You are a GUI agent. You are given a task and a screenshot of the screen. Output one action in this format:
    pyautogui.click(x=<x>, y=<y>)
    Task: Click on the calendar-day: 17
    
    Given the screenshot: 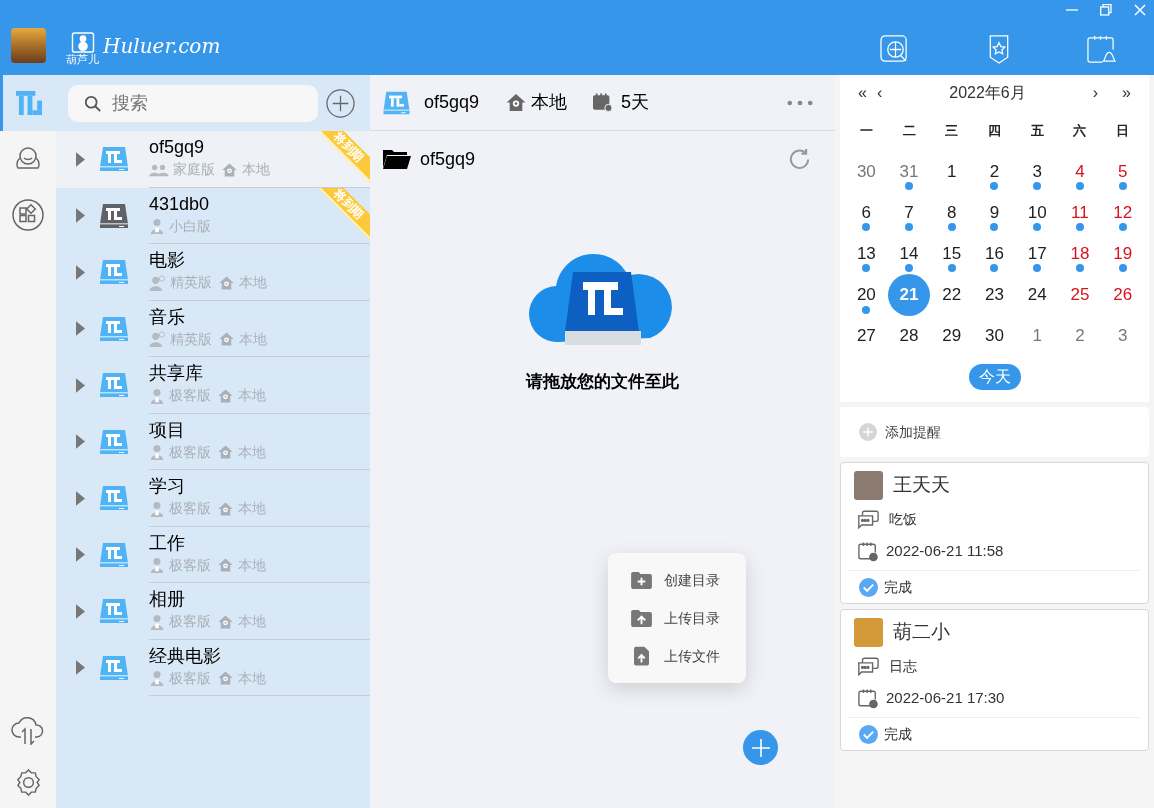 What is the action you would take?
    pyautogui.click(x=1037, y=253)
    